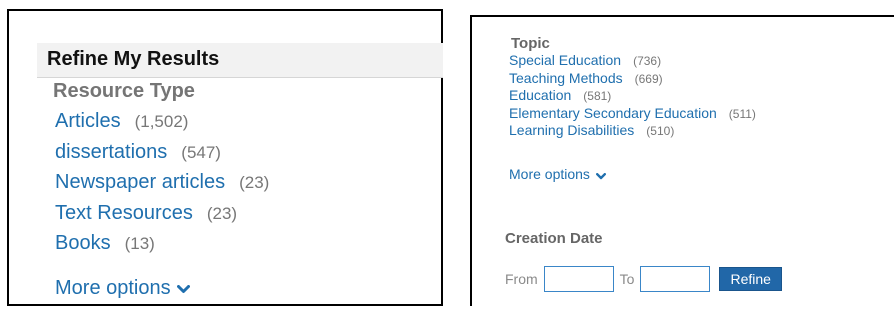 The height and width of the screenshot is (309, 896). I want to click on topic-count: (511), so click(742, 113).